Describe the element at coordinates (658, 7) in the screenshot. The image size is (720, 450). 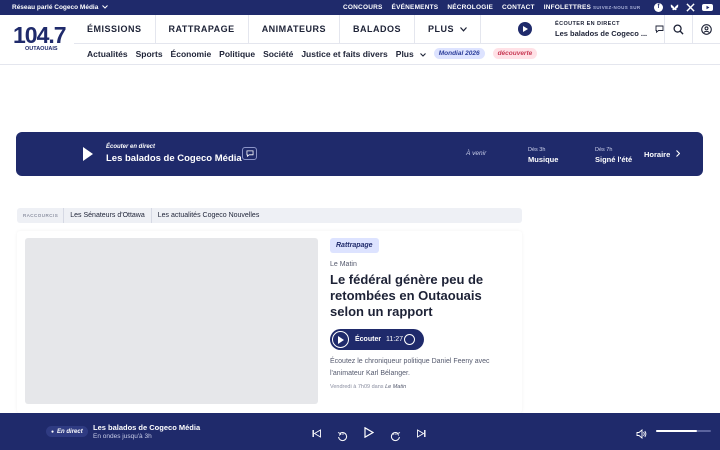
I see `facebook-icon: f` at that location.